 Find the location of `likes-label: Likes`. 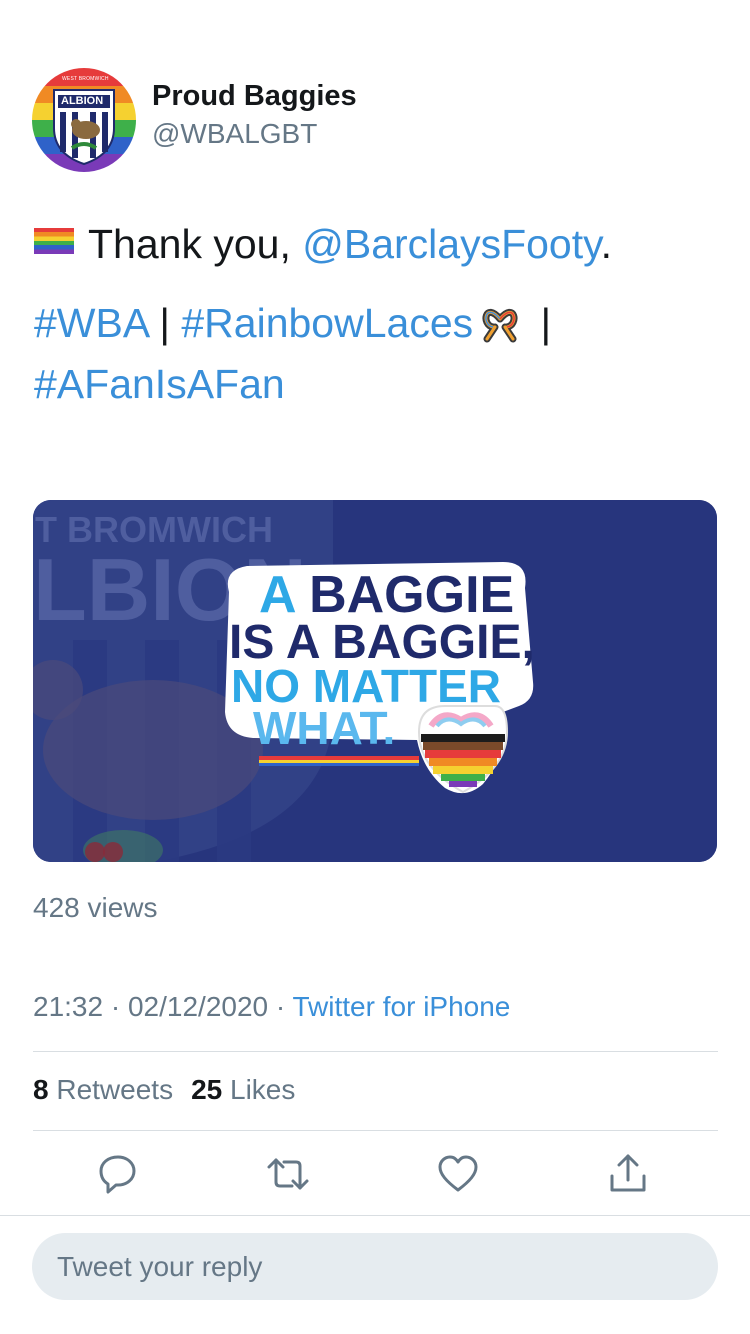

likes-label: Likes is located at coordinates (263, 1089).